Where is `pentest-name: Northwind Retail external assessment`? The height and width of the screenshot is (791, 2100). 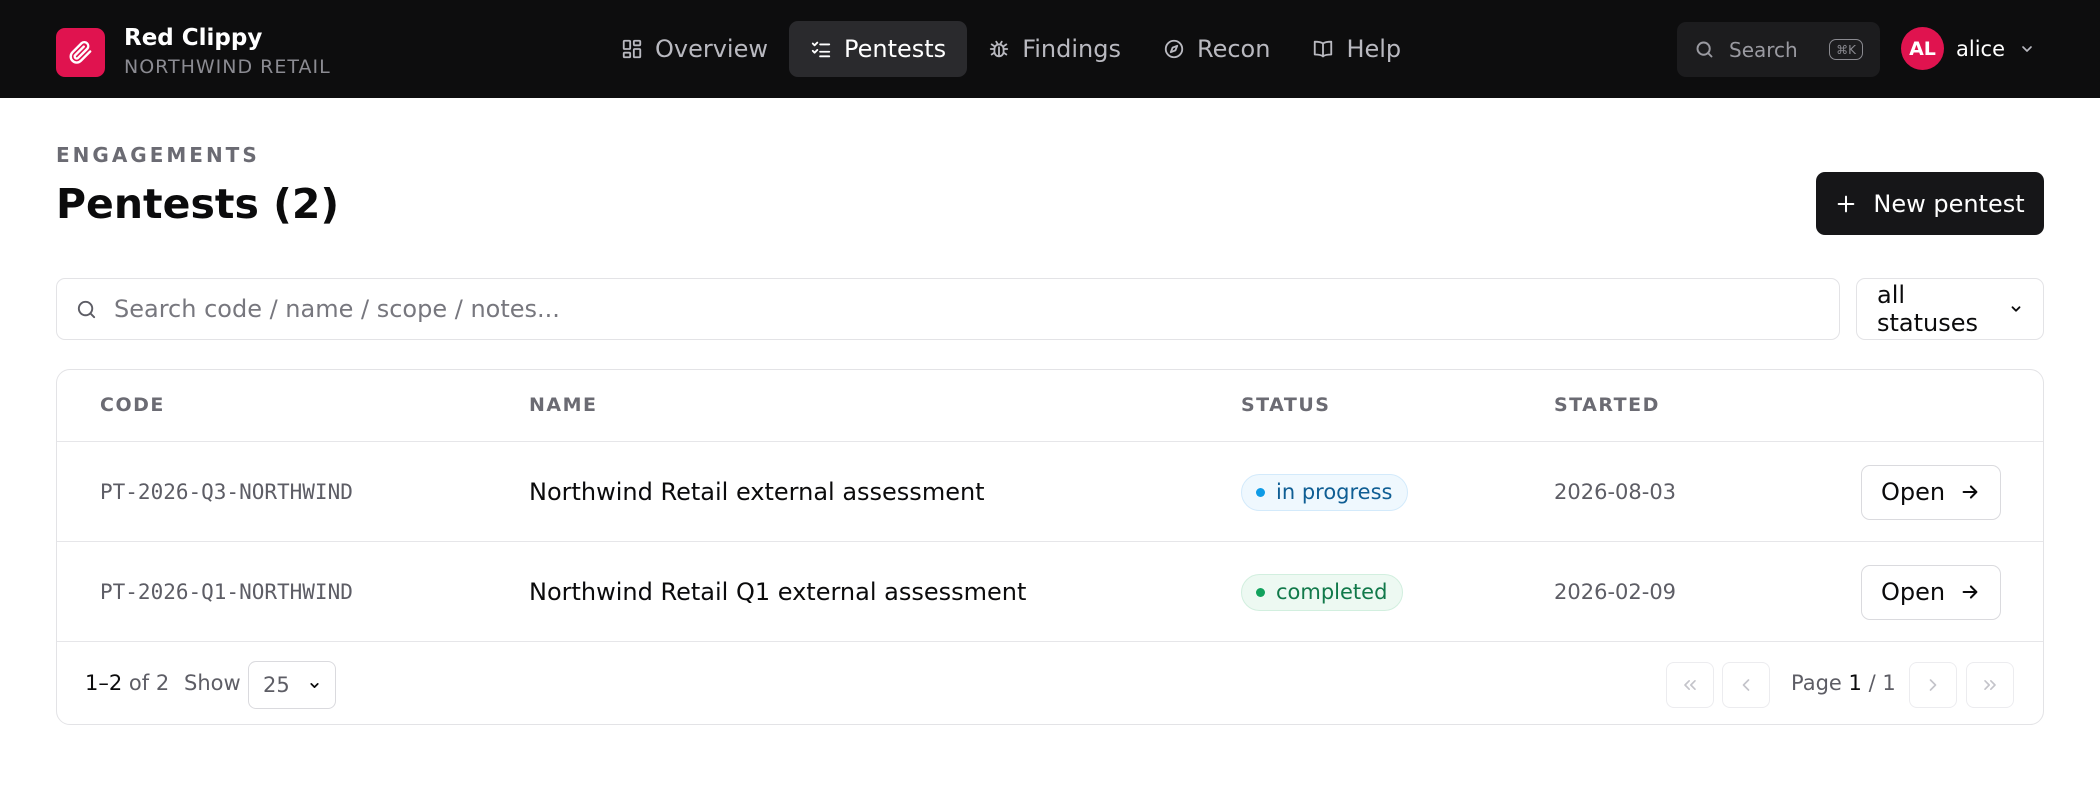
pentest-name: Northwind Retail external assessment is located at coordinates (757, 492).